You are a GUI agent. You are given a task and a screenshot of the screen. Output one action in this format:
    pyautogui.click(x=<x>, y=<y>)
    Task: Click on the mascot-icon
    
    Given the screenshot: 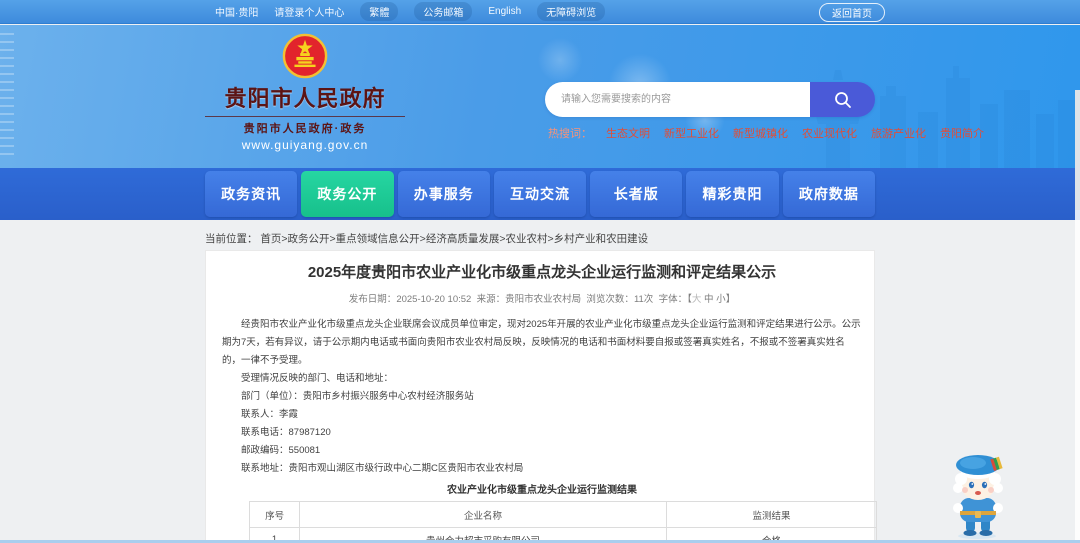 What is the action you would take?
    pyautogui.click(x=978, y=497)
    